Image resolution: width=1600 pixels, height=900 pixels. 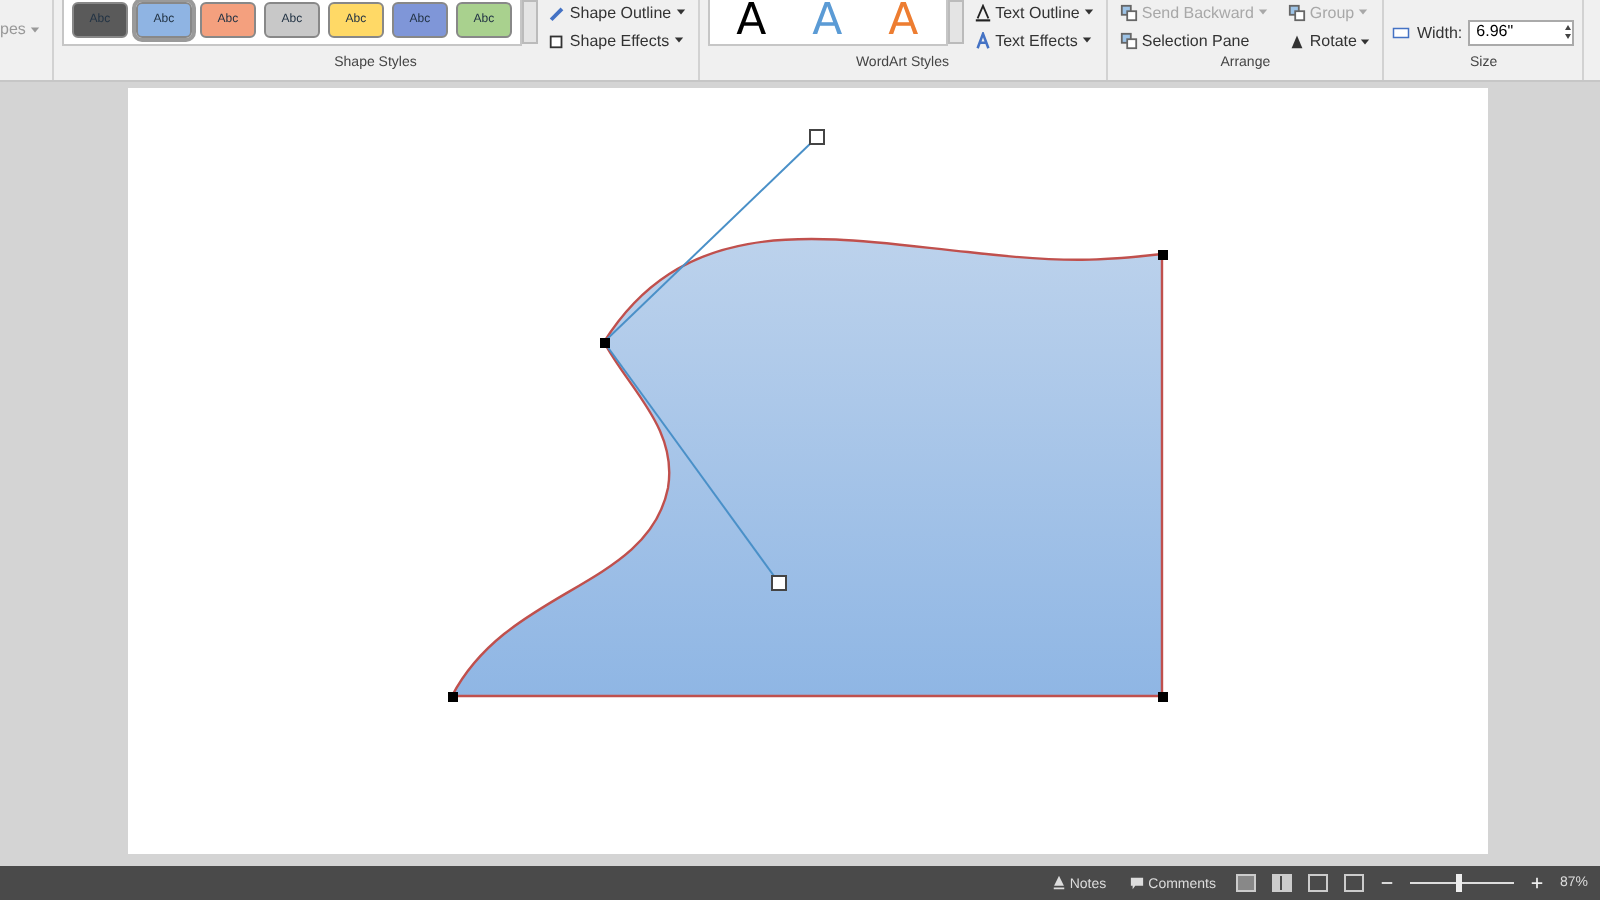 What do you see at coordinates (1033, 12) in the screenshot?
I see `ribbon-command: Text Outline` at bounding box center [1033, 12].